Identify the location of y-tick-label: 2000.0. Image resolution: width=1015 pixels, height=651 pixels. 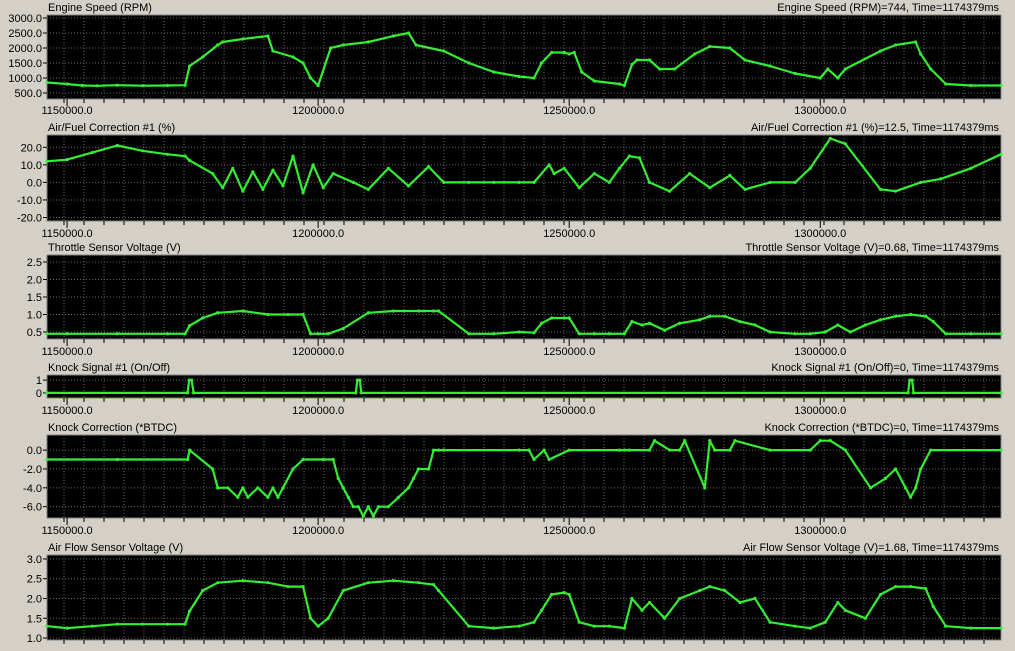
(25, 49).